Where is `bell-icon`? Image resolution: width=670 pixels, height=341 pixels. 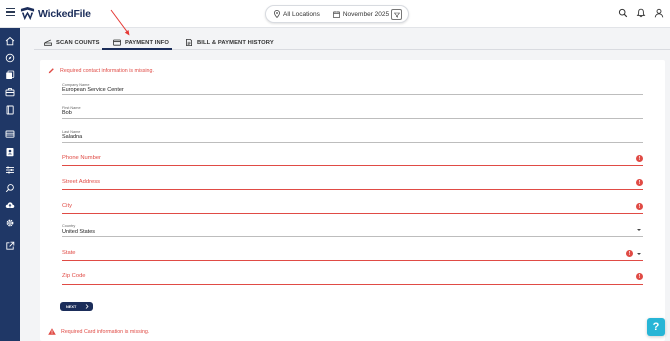
bell-icon is located at coordinates (641, 13).